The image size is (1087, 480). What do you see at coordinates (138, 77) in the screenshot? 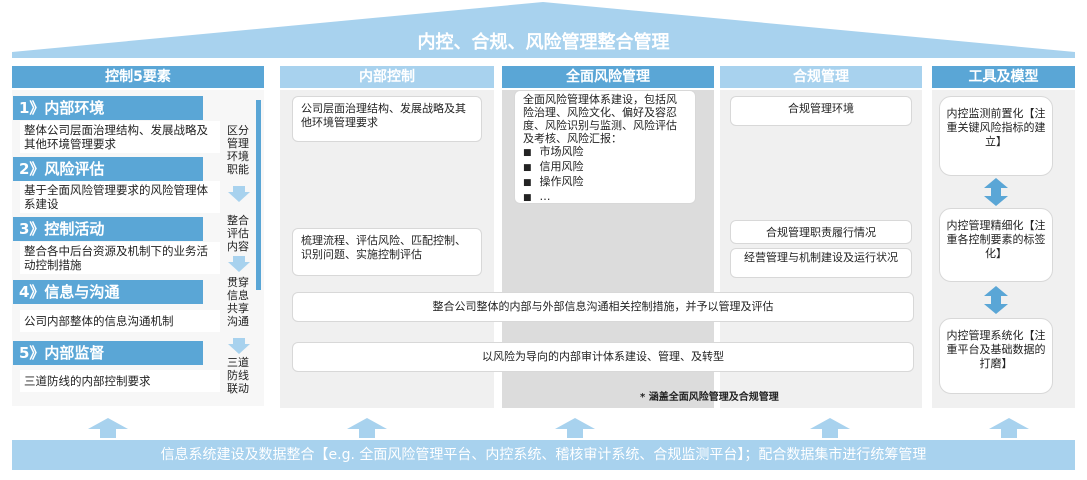
I see `column-header-elements: 控制5要素` at bounding box center [138, 77].